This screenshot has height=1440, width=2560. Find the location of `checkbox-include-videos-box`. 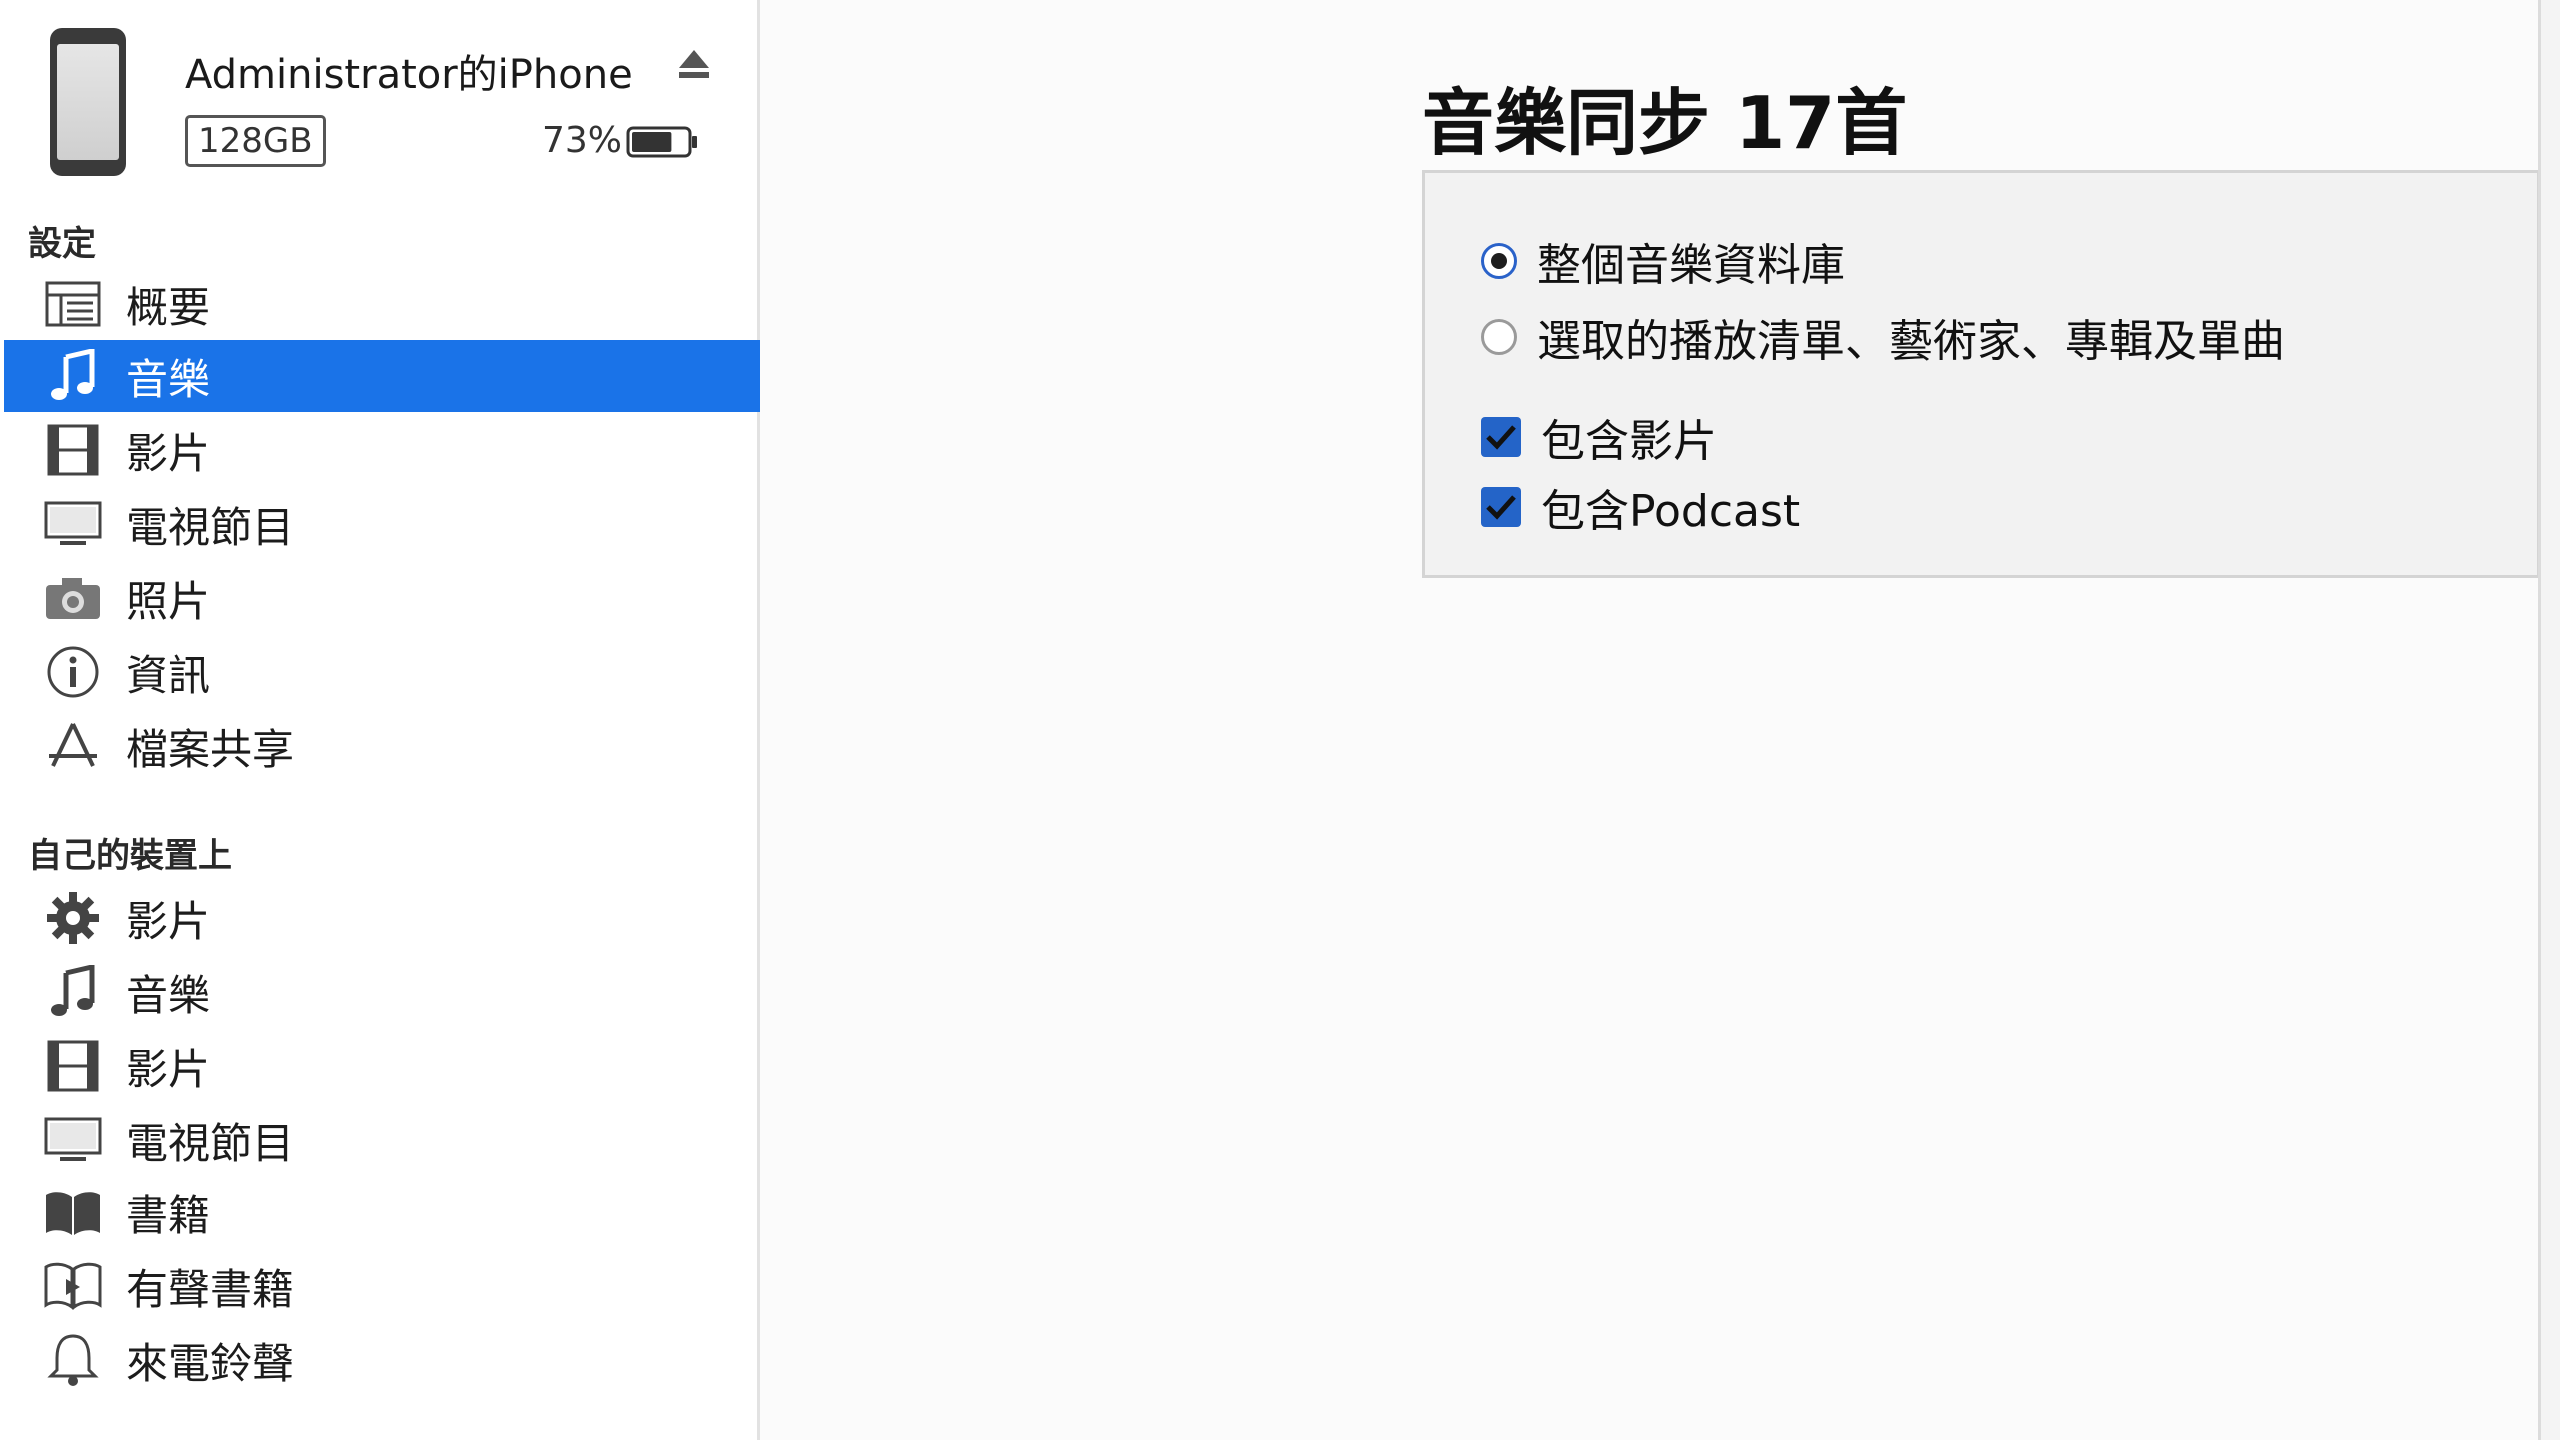

checkbox-include-videos-box is located at coordinates (1501, 437).